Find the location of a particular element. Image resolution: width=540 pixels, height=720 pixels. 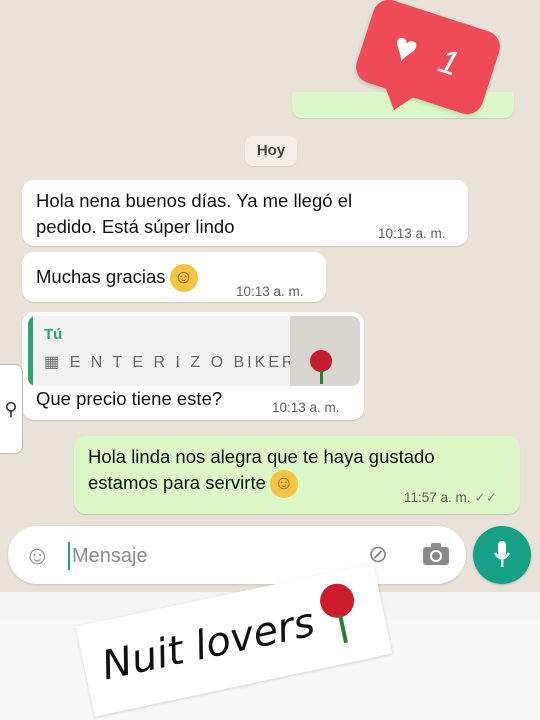

quote-text: E N T E R I Z O BIKER is located at coordinates (183, 362).